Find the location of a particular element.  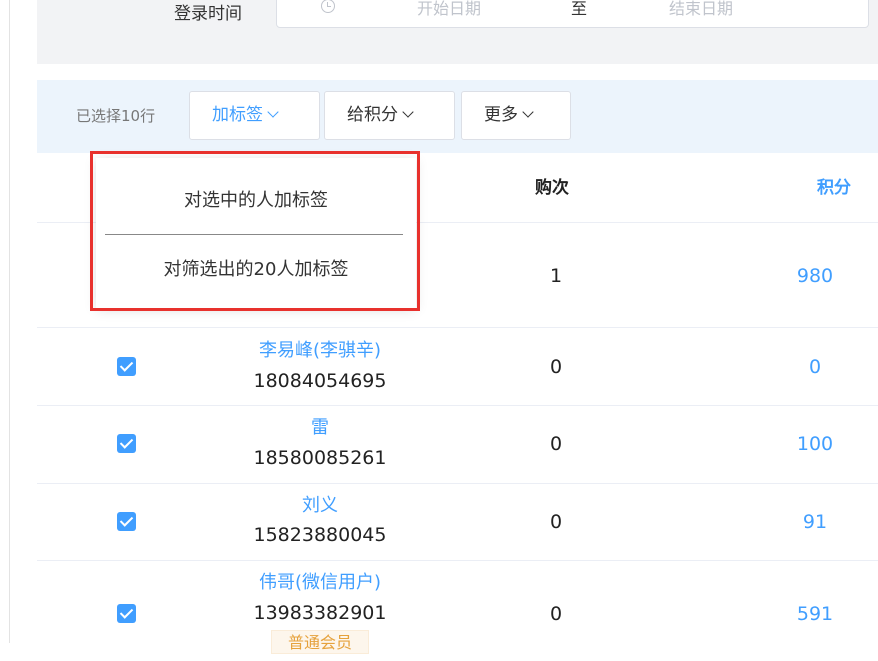

login-date-range-picker: 开始日期 至 结束日期 is located at coordinates (572, 14).